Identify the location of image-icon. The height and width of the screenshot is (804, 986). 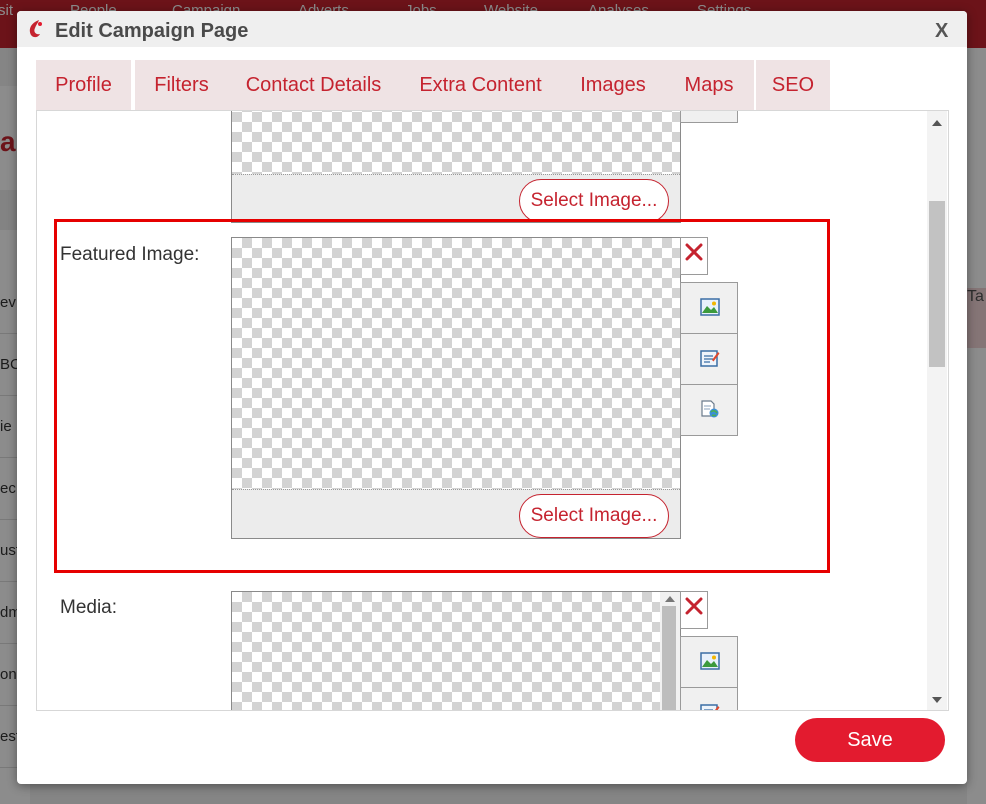
(710, 661).